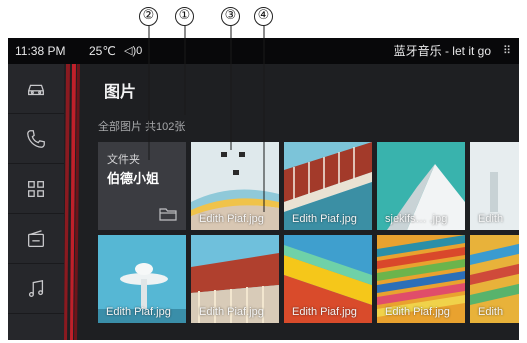 The width and height of the screenshot is (527, 343). What do you see at coordinates (120, 92) in the screenshot?
I see `page-title: 图片` at bounding box center [120, 92].